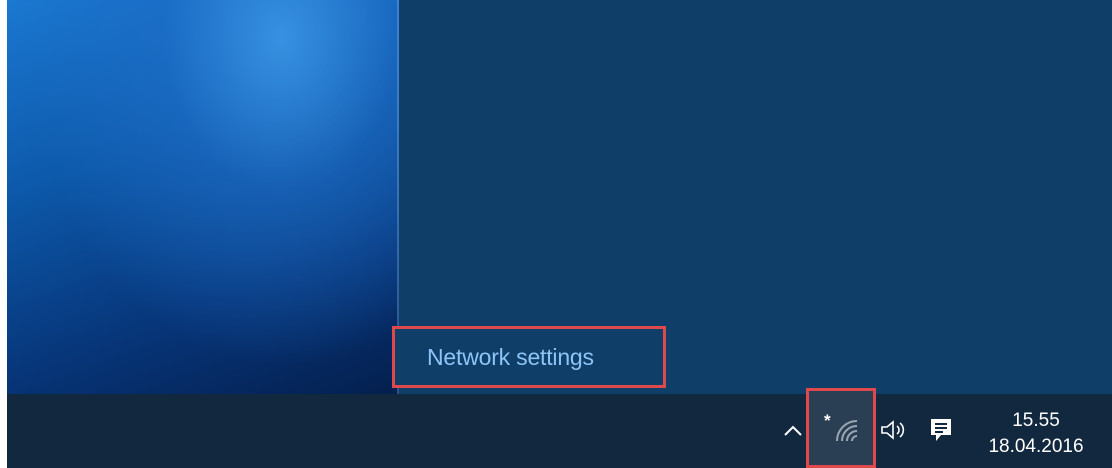 This screenshot has width=1112, height=468. I want to click on clock-time: 15.55, so click(1036, 420).